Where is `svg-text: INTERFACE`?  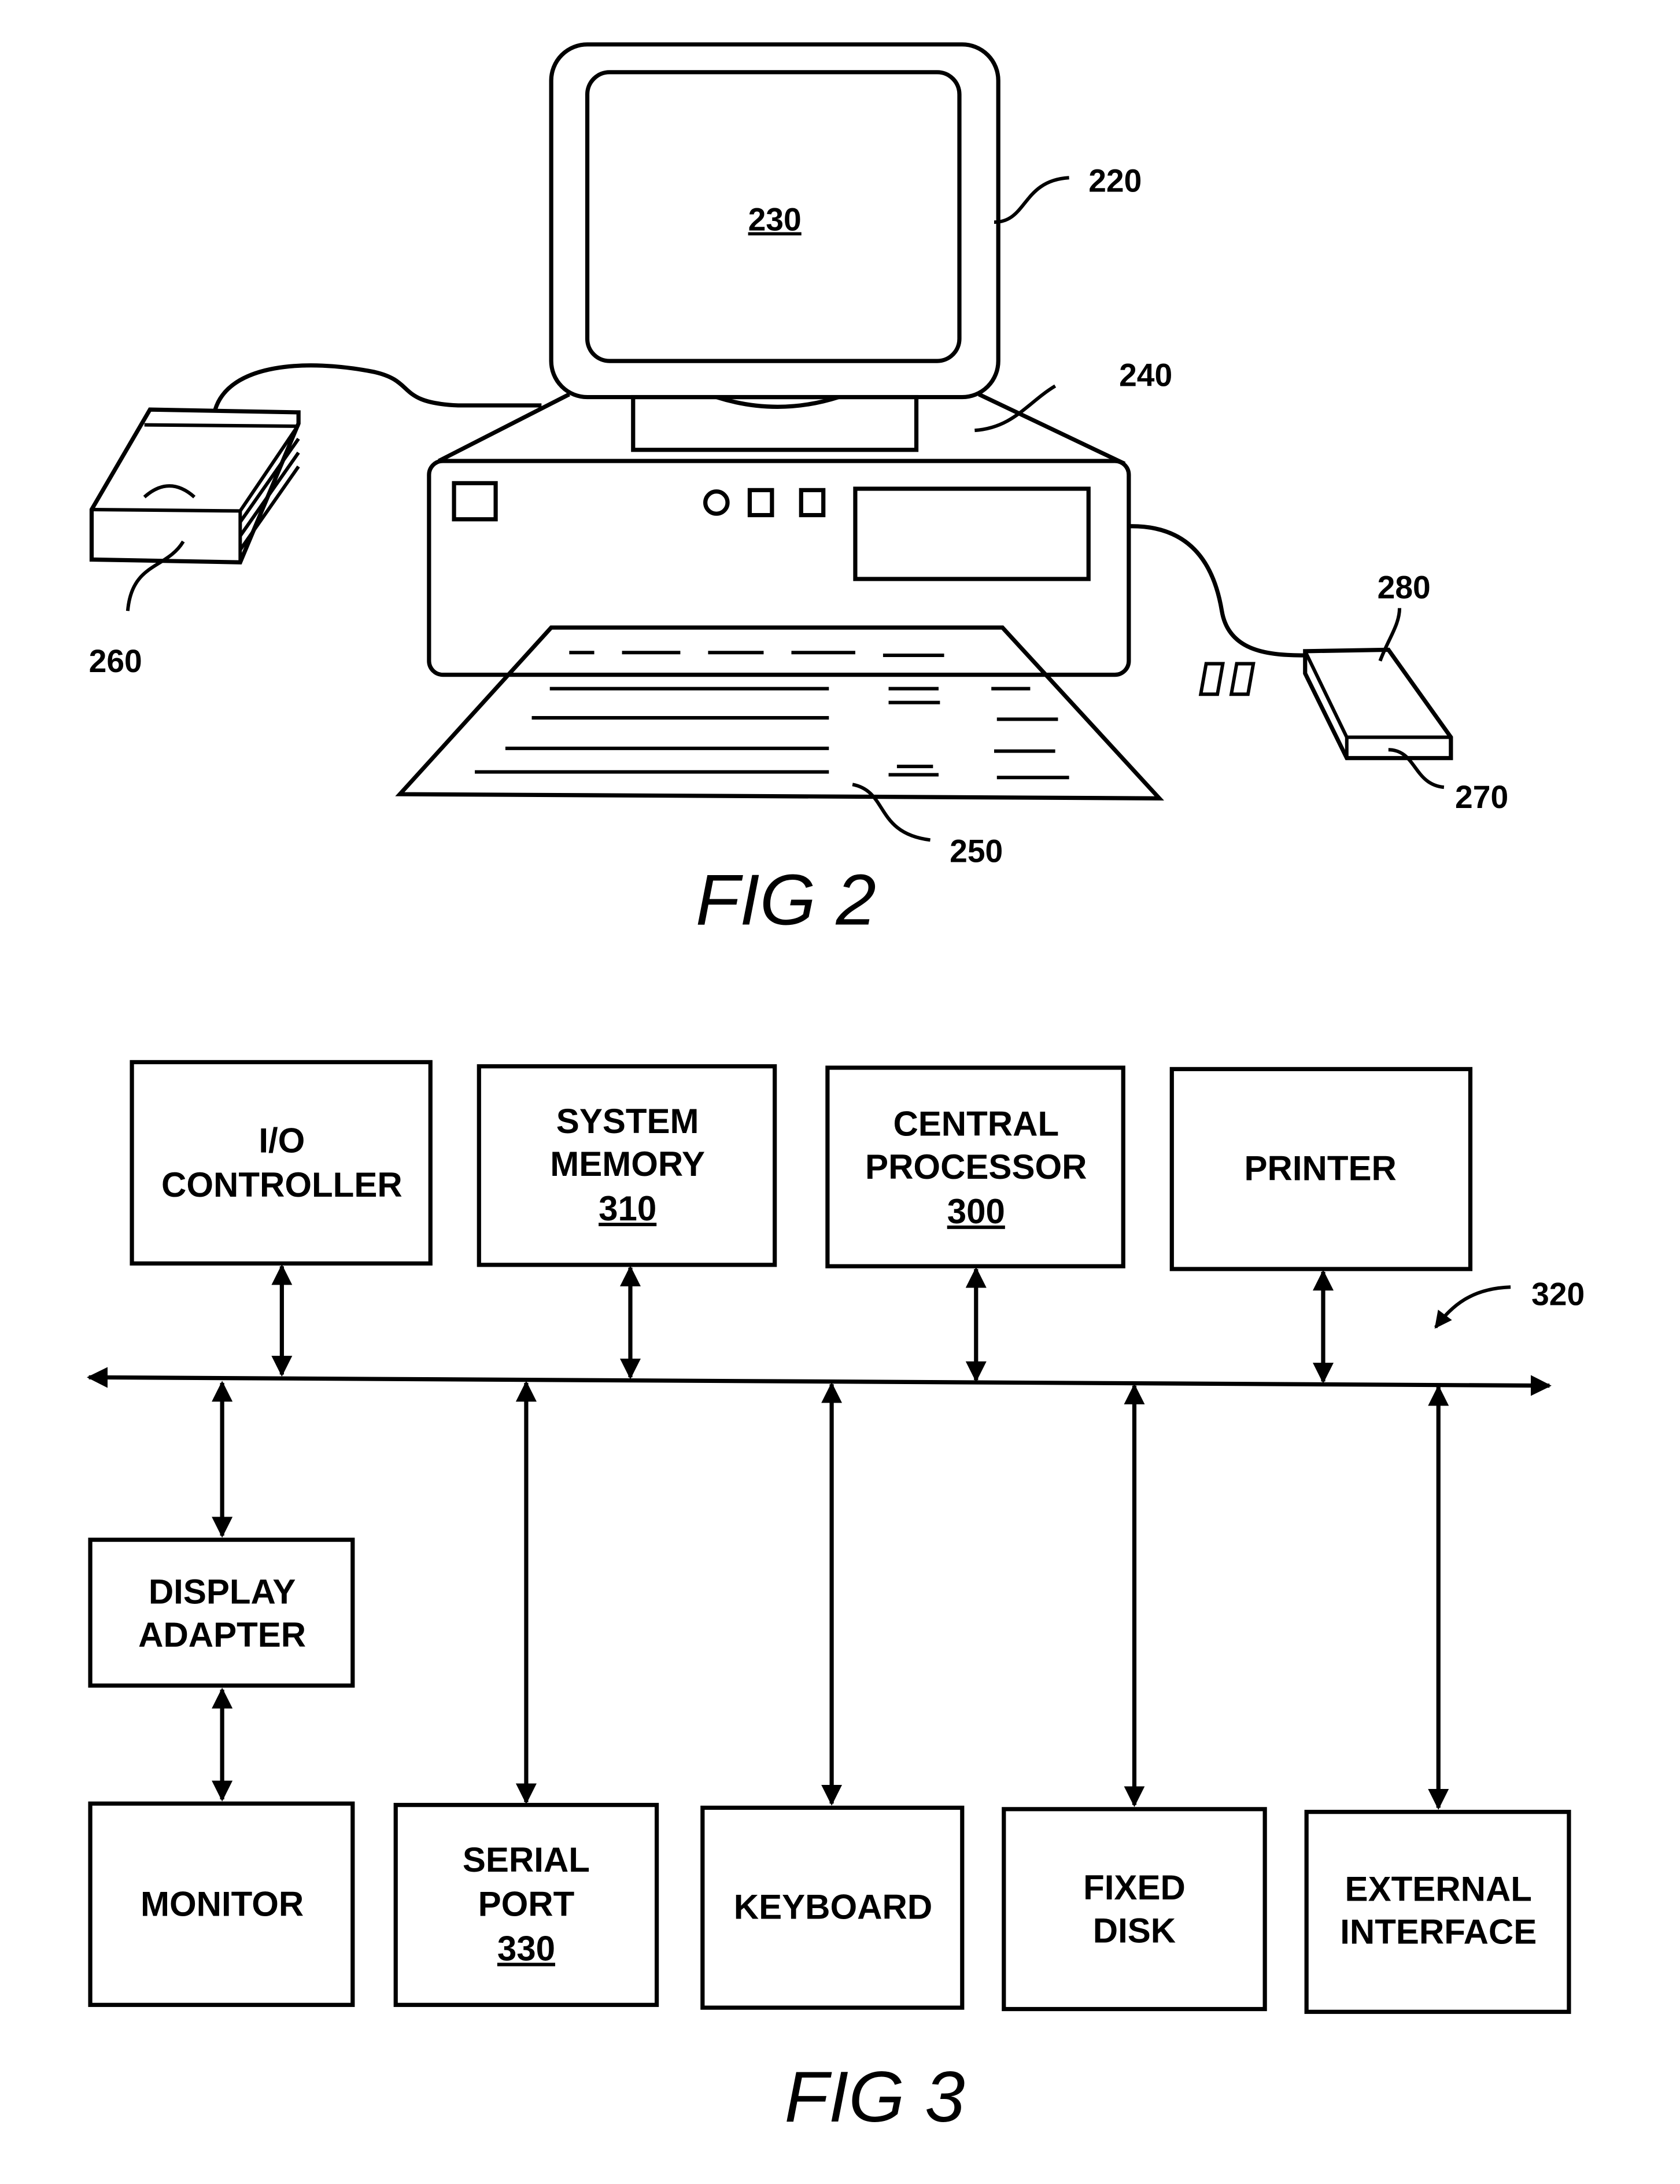
svg-text: INTERFACE is located at coordinates (1438, 1932).